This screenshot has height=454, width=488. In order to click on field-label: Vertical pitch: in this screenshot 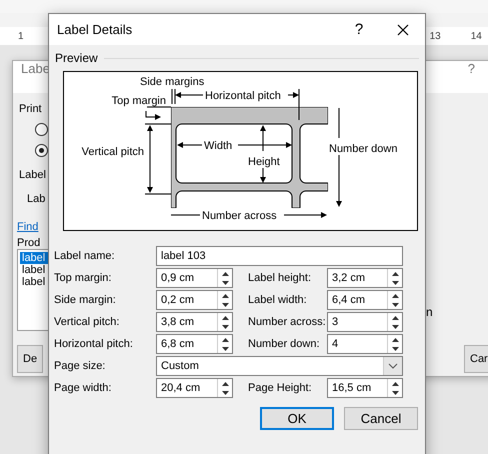, I will do `click(87, 322)`.